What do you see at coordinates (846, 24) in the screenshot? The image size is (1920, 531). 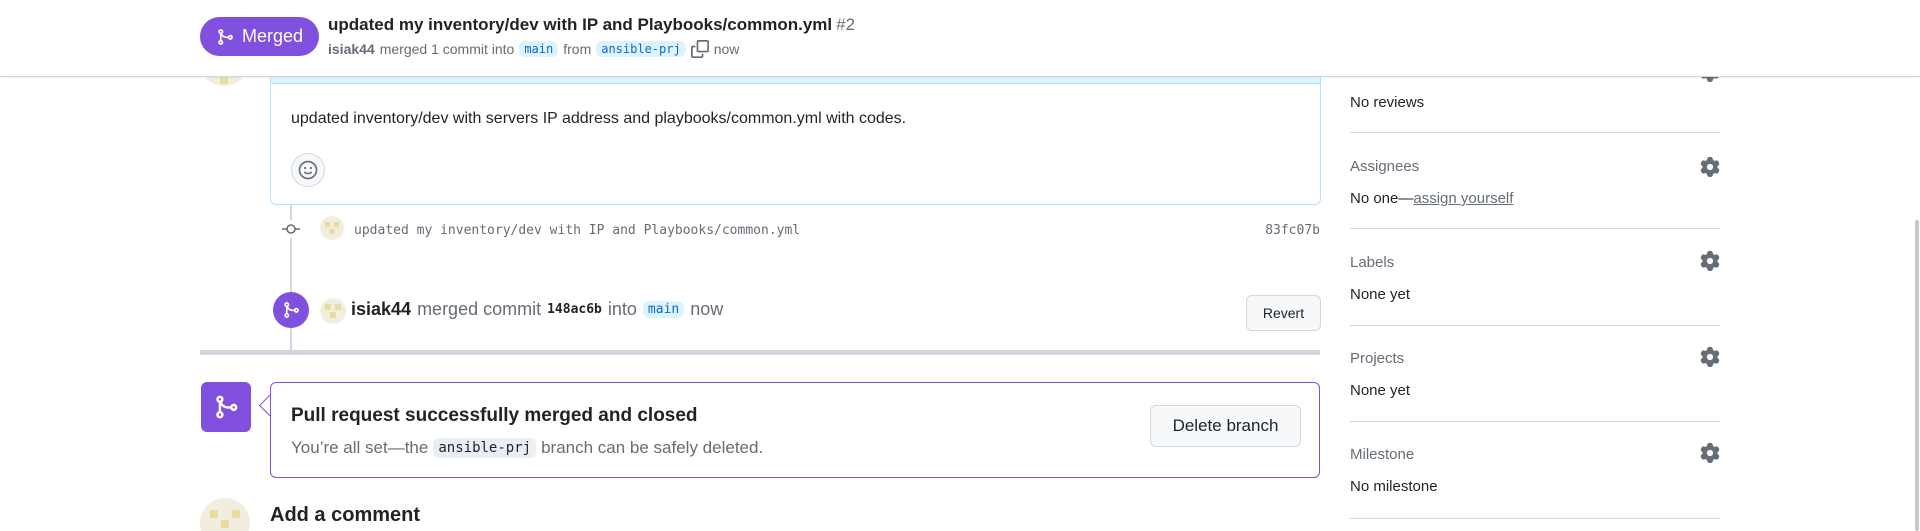 I see `pr-number: #2` at bounding box center [846, 24].